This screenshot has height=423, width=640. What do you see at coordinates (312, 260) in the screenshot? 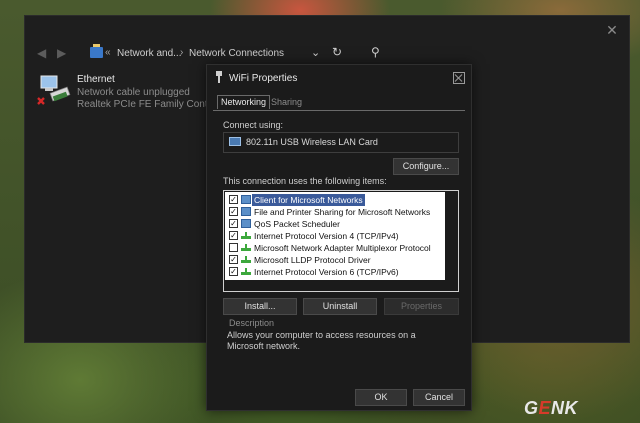
I see `item-label: Microsoft LLDP Protocol Driver` at bounding box center [312, 260].